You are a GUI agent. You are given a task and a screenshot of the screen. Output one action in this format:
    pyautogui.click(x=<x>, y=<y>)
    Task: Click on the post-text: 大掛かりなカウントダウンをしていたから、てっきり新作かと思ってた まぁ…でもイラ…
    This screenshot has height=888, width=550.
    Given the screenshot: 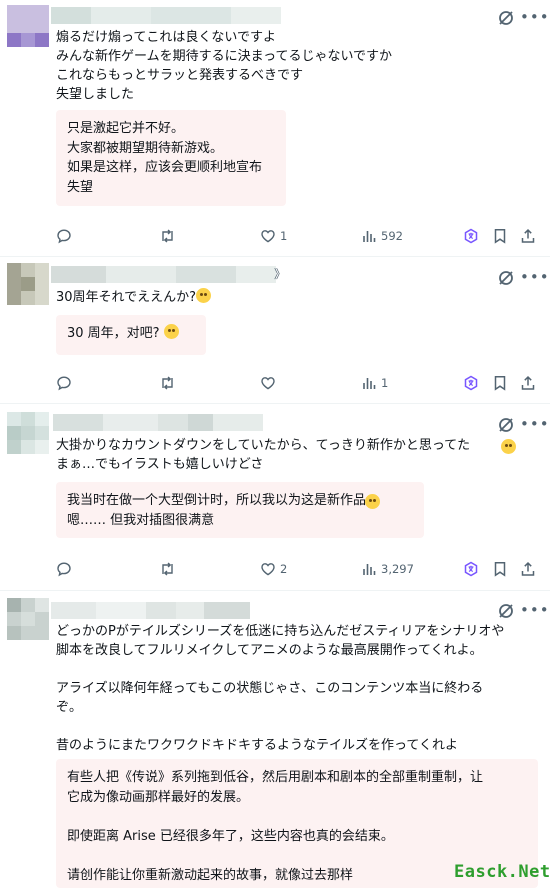 What is the action you would take?
    pyautogui.click(x=263, y=455)
    